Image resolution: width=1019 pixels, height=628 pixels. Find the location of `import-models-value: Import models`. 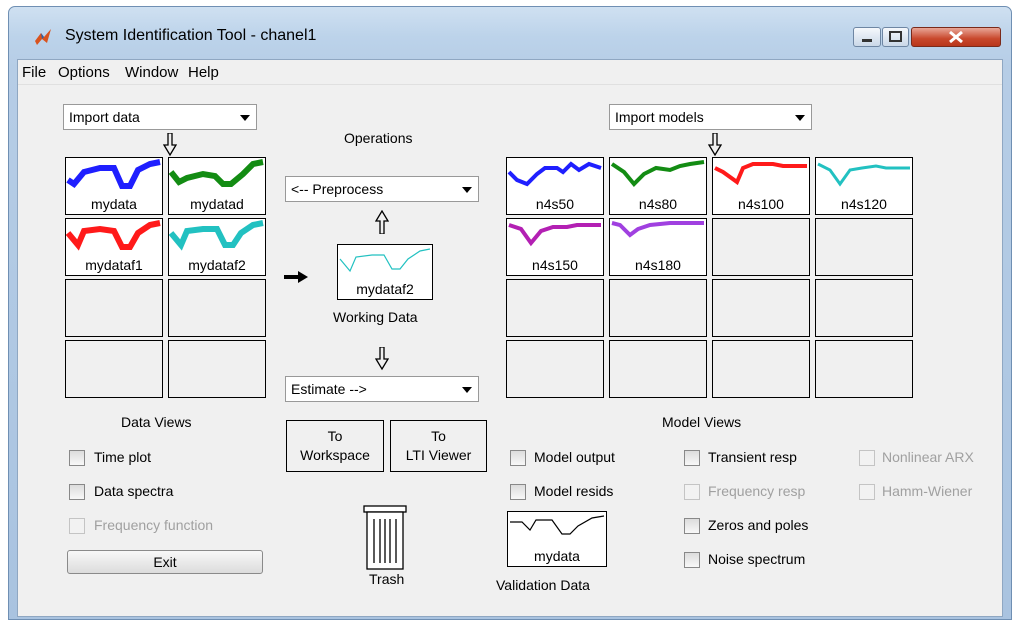

import-models-value: Import models is located at coordinates (659, 117).